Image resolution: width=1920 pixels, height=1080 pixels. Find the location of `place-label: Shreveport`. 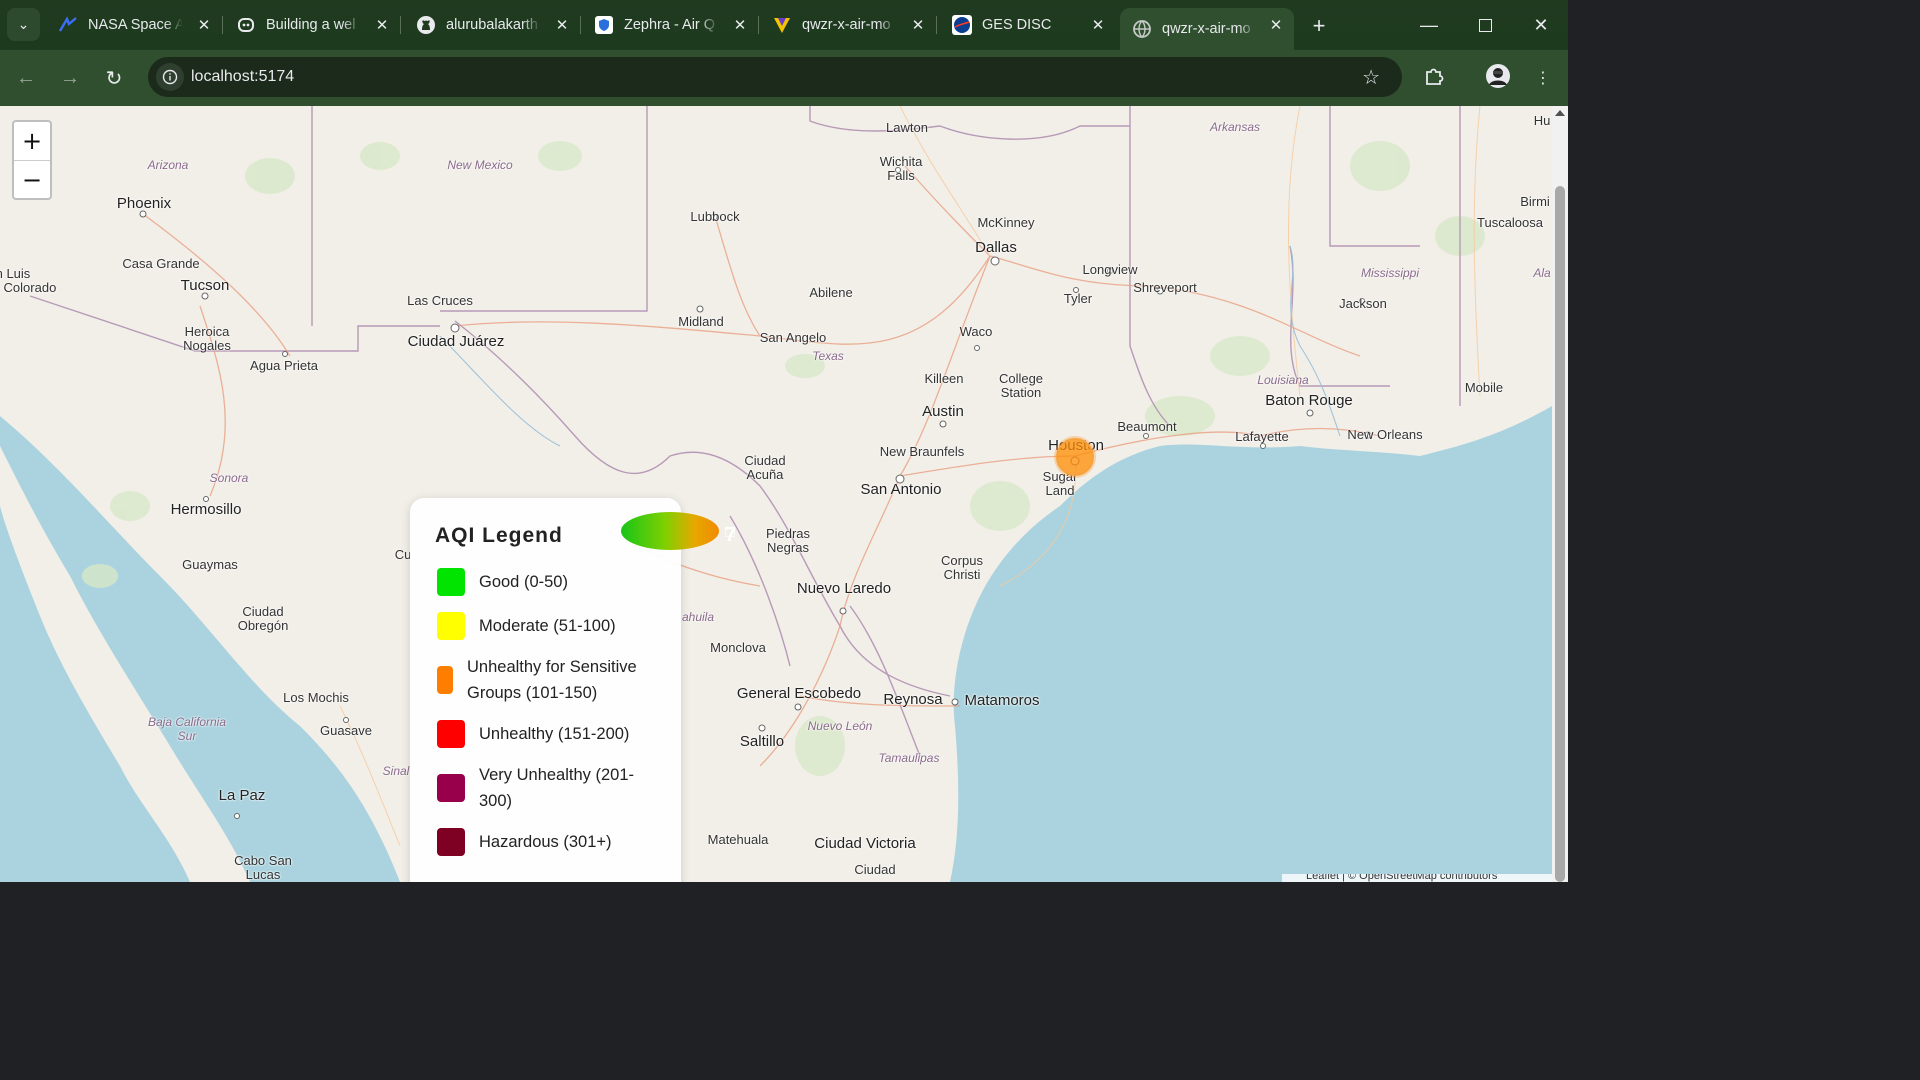

place-label: Shreveport is located at coordinates (1165, 287).